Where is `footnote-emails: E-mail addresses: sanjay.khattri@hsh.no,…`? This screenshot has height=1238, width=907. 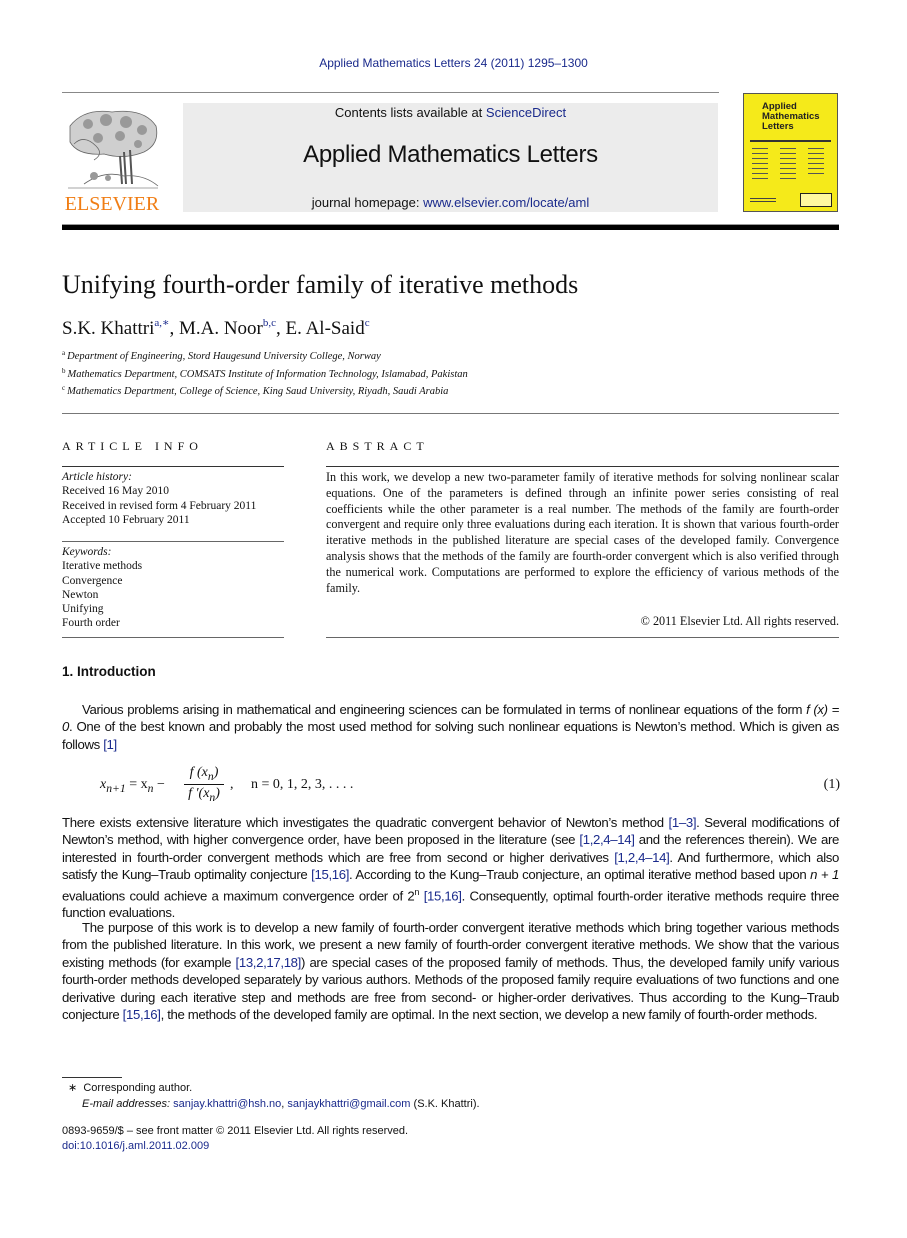 footnote-emails: E-mail addresses: sanjay.khattri@hsh.no,… is located at coordinates (281, 1104).